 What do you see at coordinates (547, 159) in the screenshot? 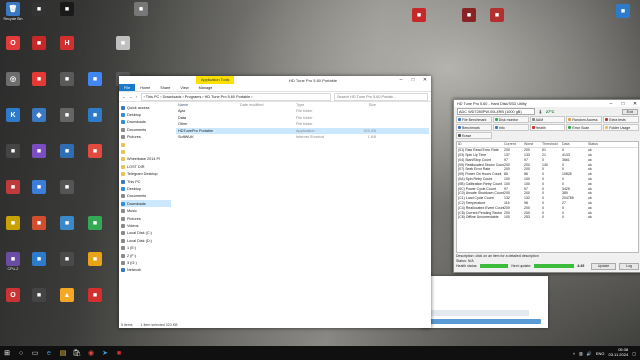
I see `smart-row: (04) Start/Stop Count 97 97 0 3661 ok` at bounding box center [547, 159].